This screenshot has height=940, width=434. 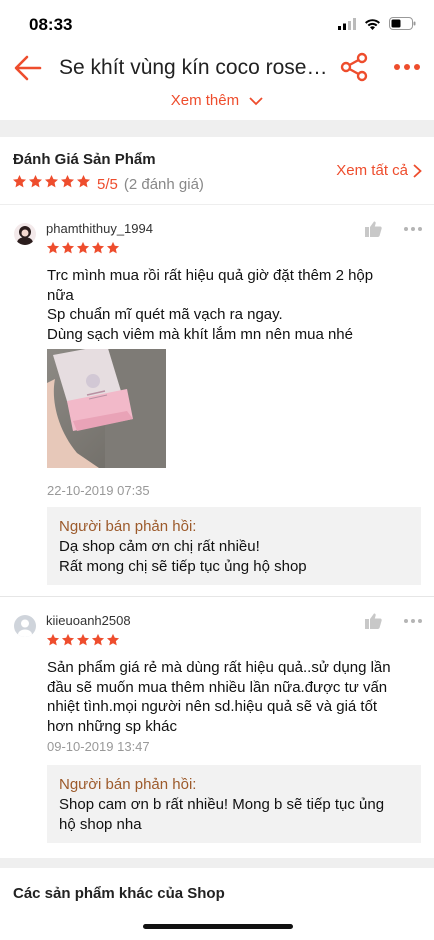 What do you see at coordinates (217, 85) in the screenshot?
I see `top-nav: Se khít vùng kín coco rose… Xem thêm` at bounding box center [217, 85].